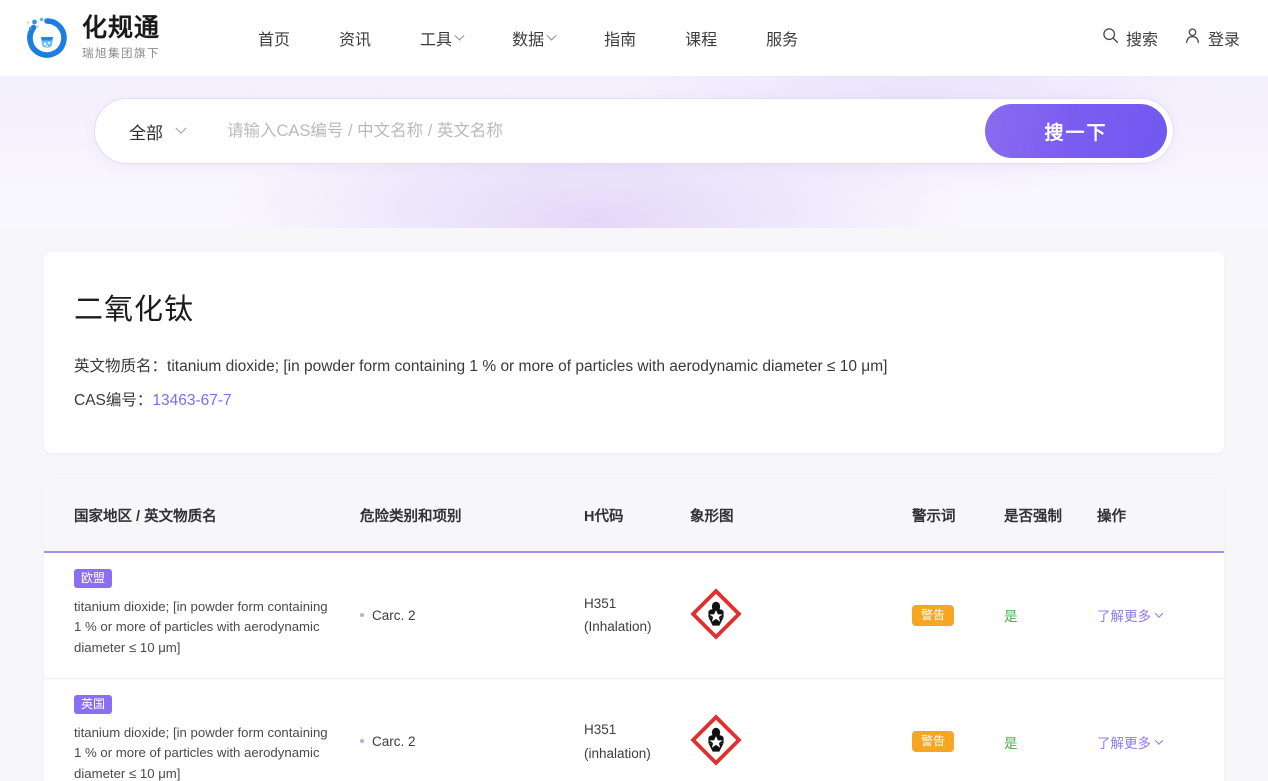 This screenshot has height=781, width=1268. What do you see at coordinates (472, 515) in the screenshot?
I see `column-header-hazard-class: 危险类别和项别` at bounding box center [472, 515].